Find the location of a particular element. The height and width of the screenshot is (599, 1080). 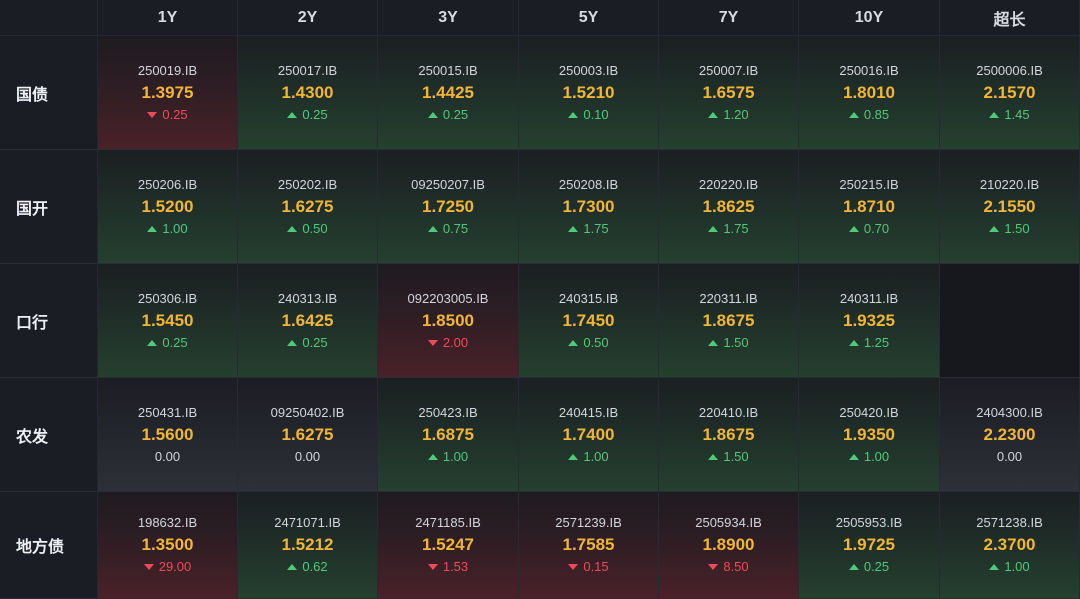

quote-cell: 2500006.IB 2.1570 1.45 is located at coordinates (1010, 93).